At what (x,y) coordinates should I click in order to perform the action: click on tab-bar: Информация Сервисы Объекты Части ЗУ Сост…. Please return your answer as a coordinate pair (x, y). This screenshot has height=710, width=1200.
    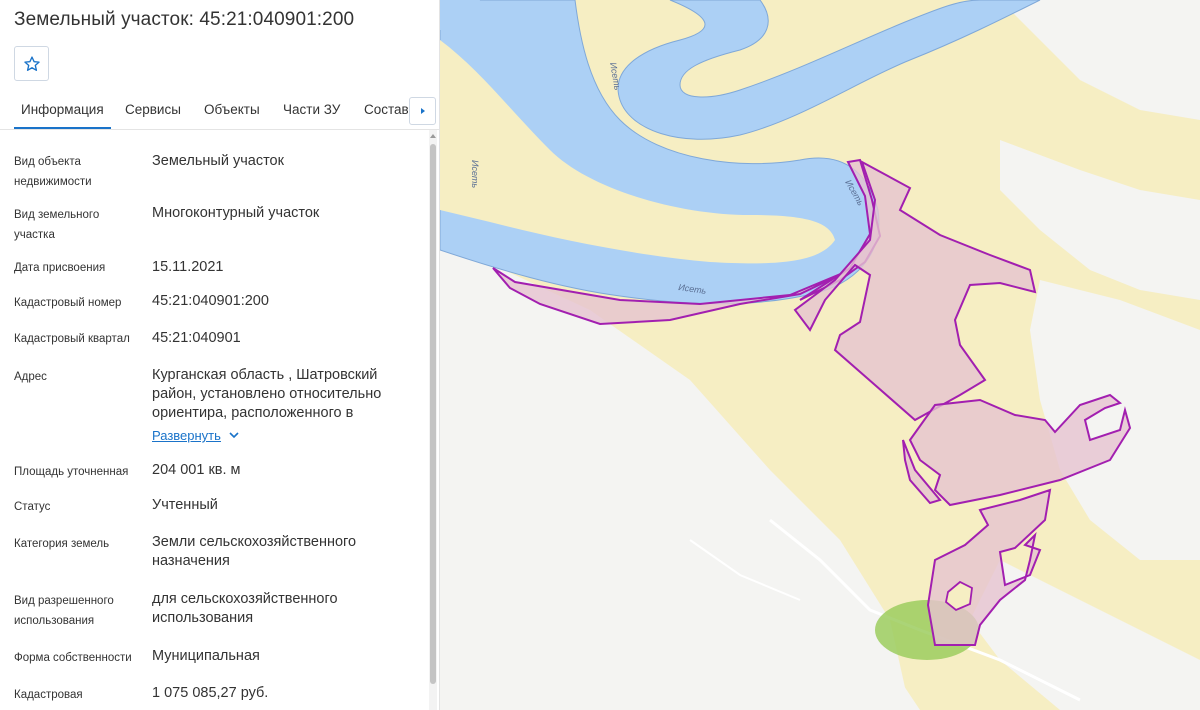
    Looking at the image, I should click on (219, 113).